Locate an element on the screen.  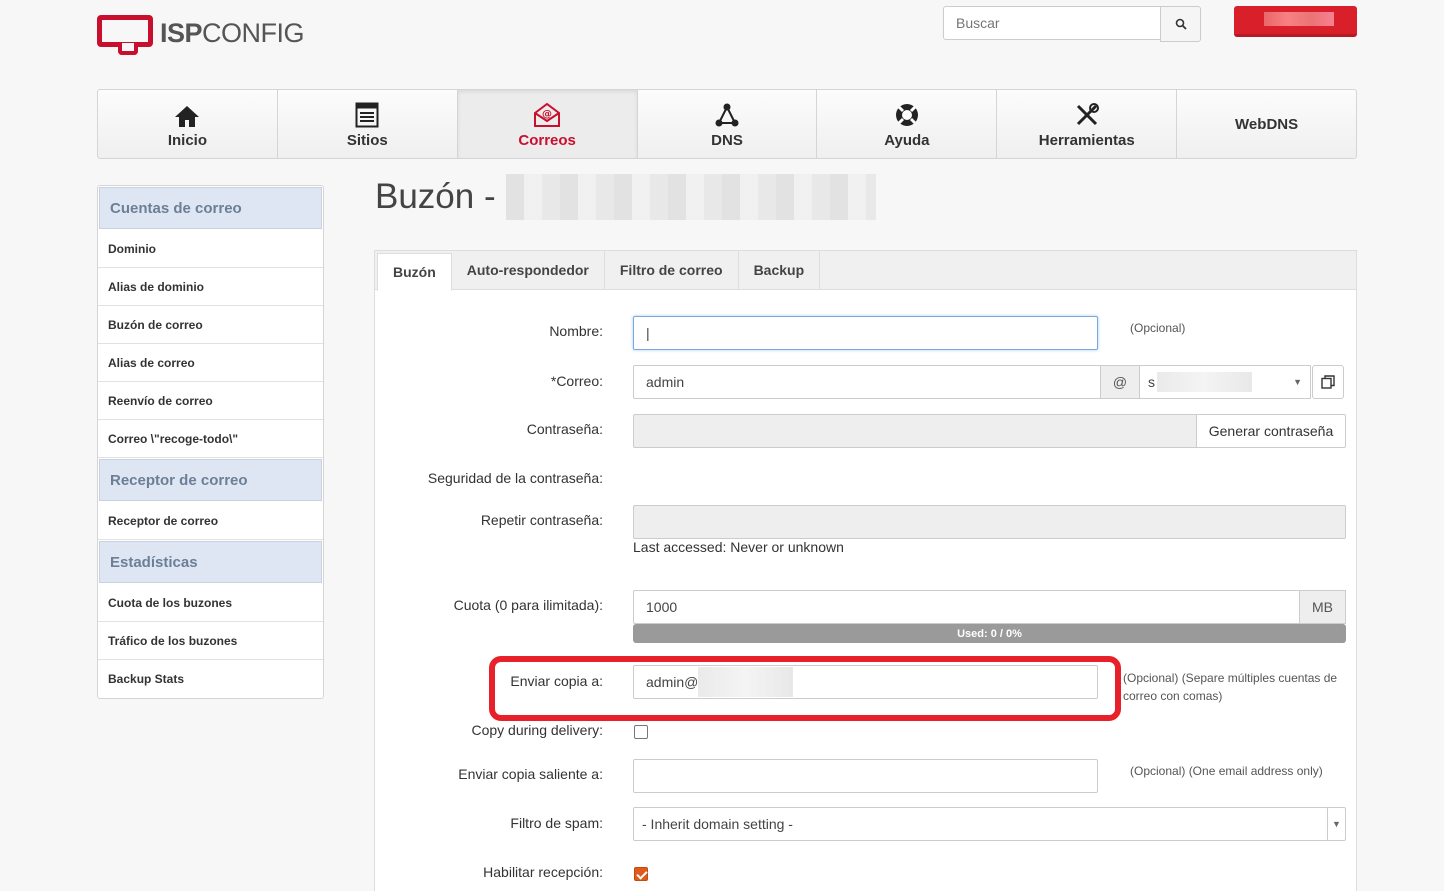
dns-icon is located at coordinates (727, 114).